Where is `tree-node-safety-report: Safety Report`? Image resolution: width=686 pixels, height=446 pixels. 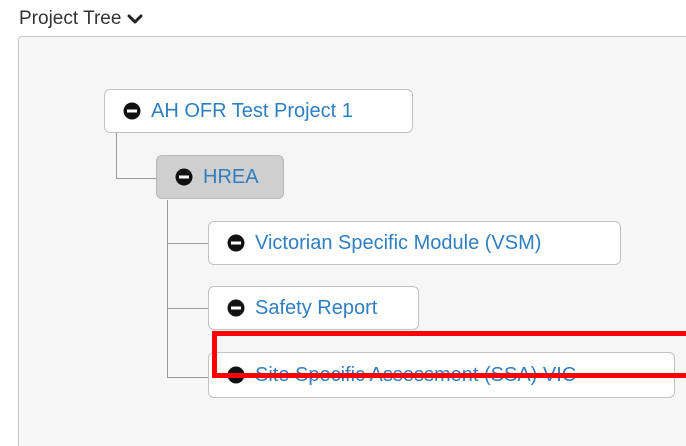 tree-node-safety-report: Safety Report is located at coordinates (313, 308).